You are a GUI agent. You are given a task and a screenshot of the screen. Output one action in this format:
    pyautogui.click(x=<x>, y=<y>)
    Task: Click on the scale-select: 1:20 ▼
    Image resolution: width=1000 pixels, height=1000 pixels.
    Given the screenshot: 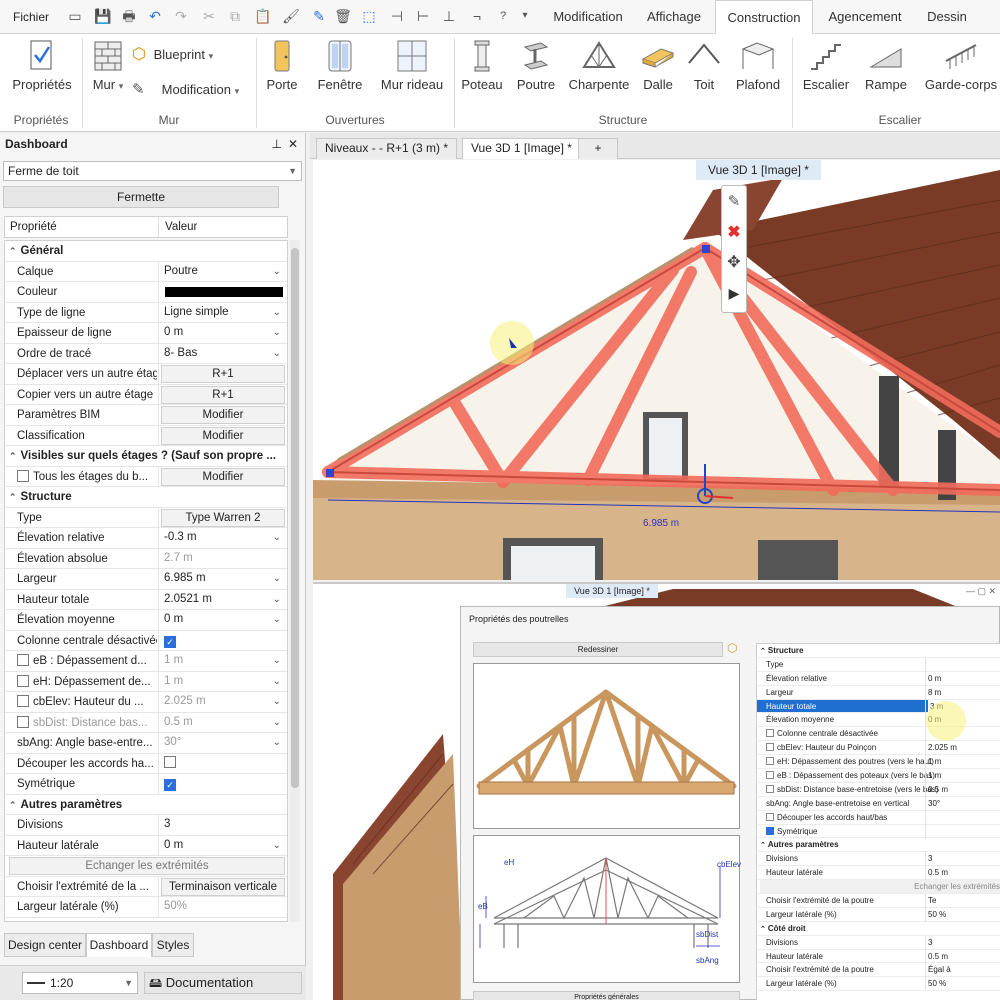 What is the action you would take?
    pyautogui.click(x=80, y=983)
    